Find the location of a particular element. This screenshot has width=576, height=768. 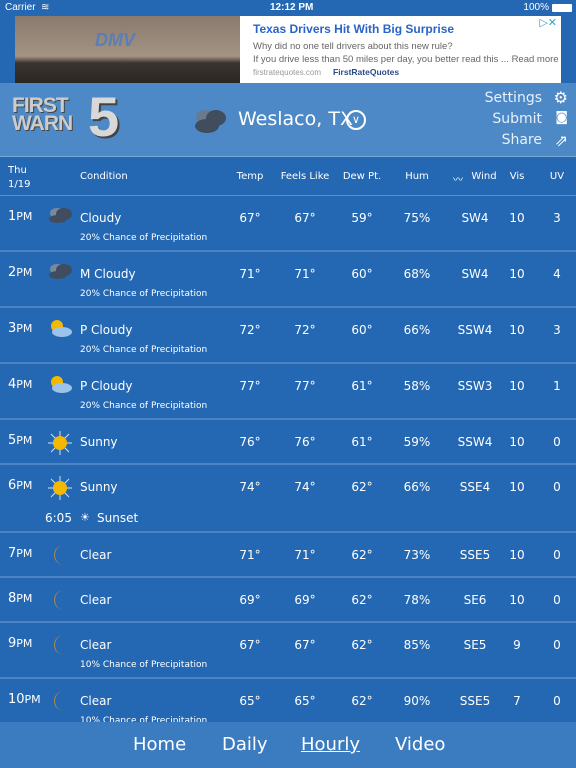

sunset-icon: ☀ is located at coordinates (85, 517).